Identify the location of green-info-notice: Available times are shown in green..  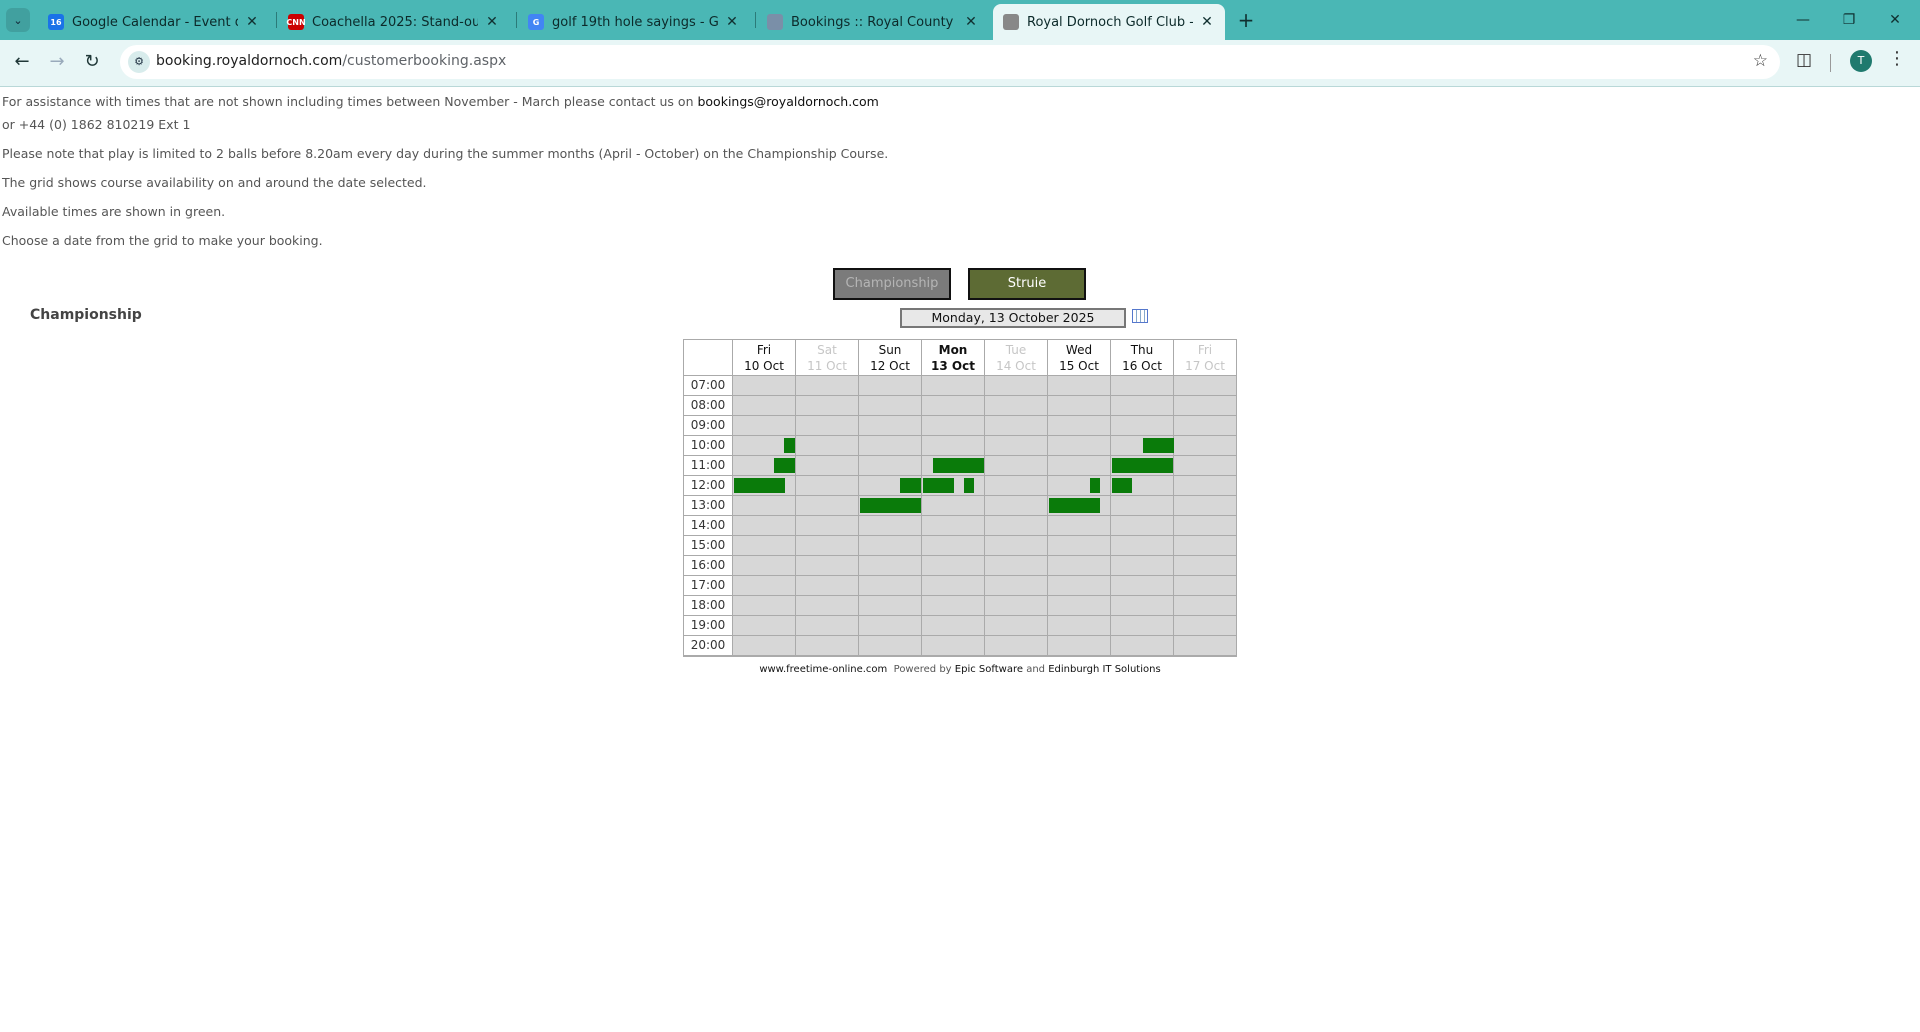
(114, 211).